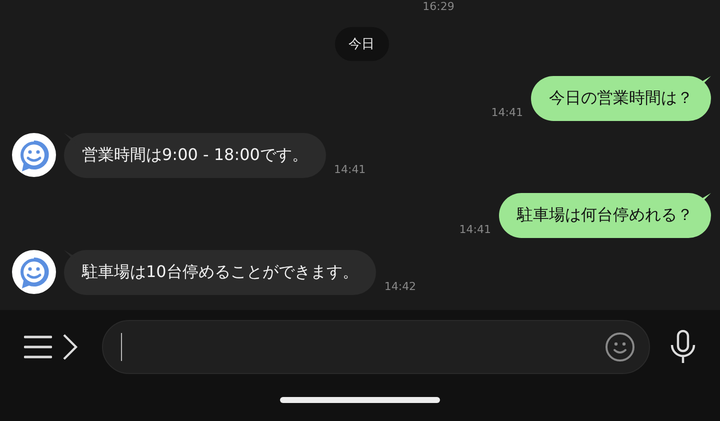 Image resolution: width=720 pixels, height=421 pixels. I want to click on timestamp: 16:29, so click(438, 7).